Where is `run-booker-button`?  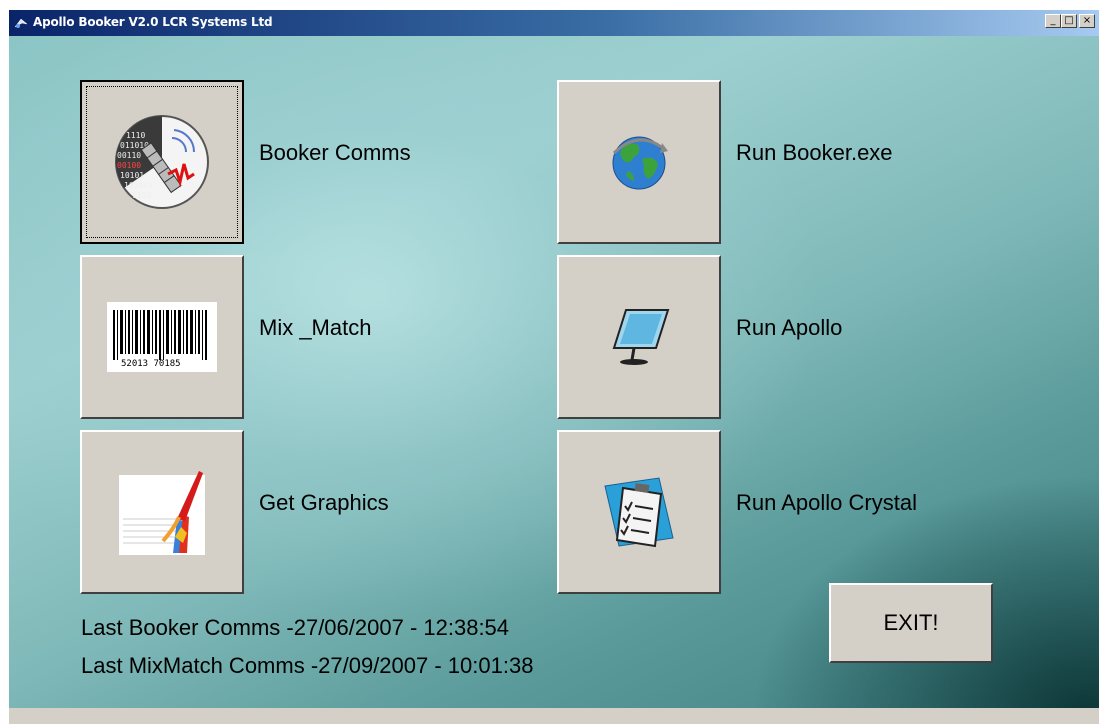
run-booker-button is located at coordinates (639, 162).